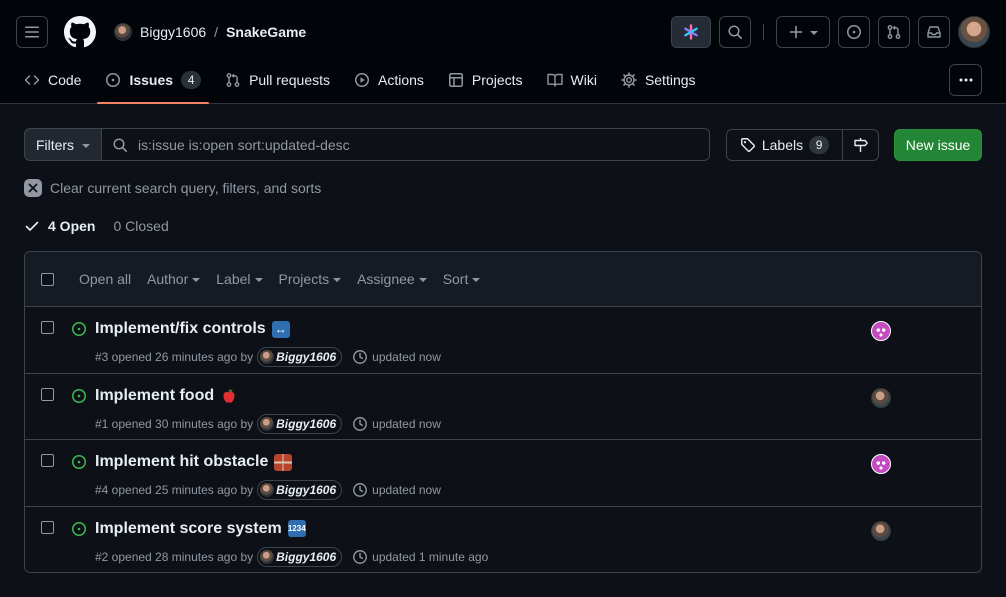  I want to click on issue-search-field, so click(405, 144).